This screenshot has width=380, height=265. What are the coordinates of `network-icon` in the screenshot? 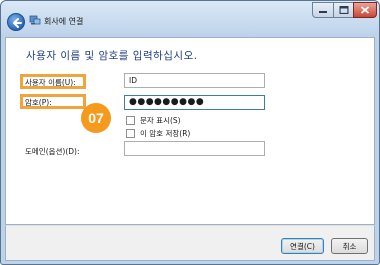 It's located at (35, 20).